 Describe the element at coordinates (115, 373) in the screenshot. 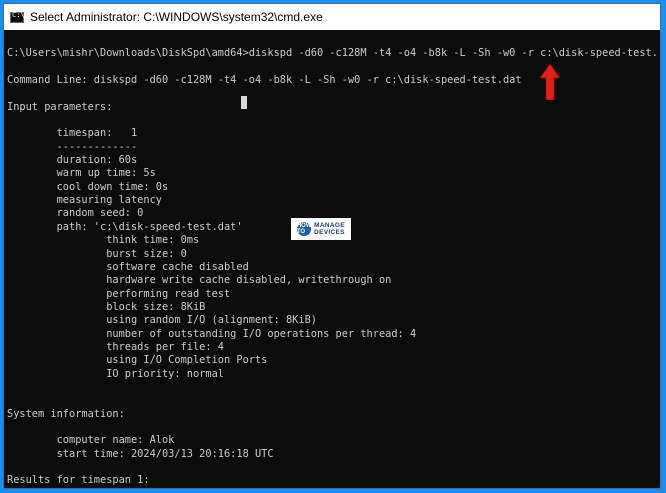

I see `console-line: IO priority: normal` at that location.